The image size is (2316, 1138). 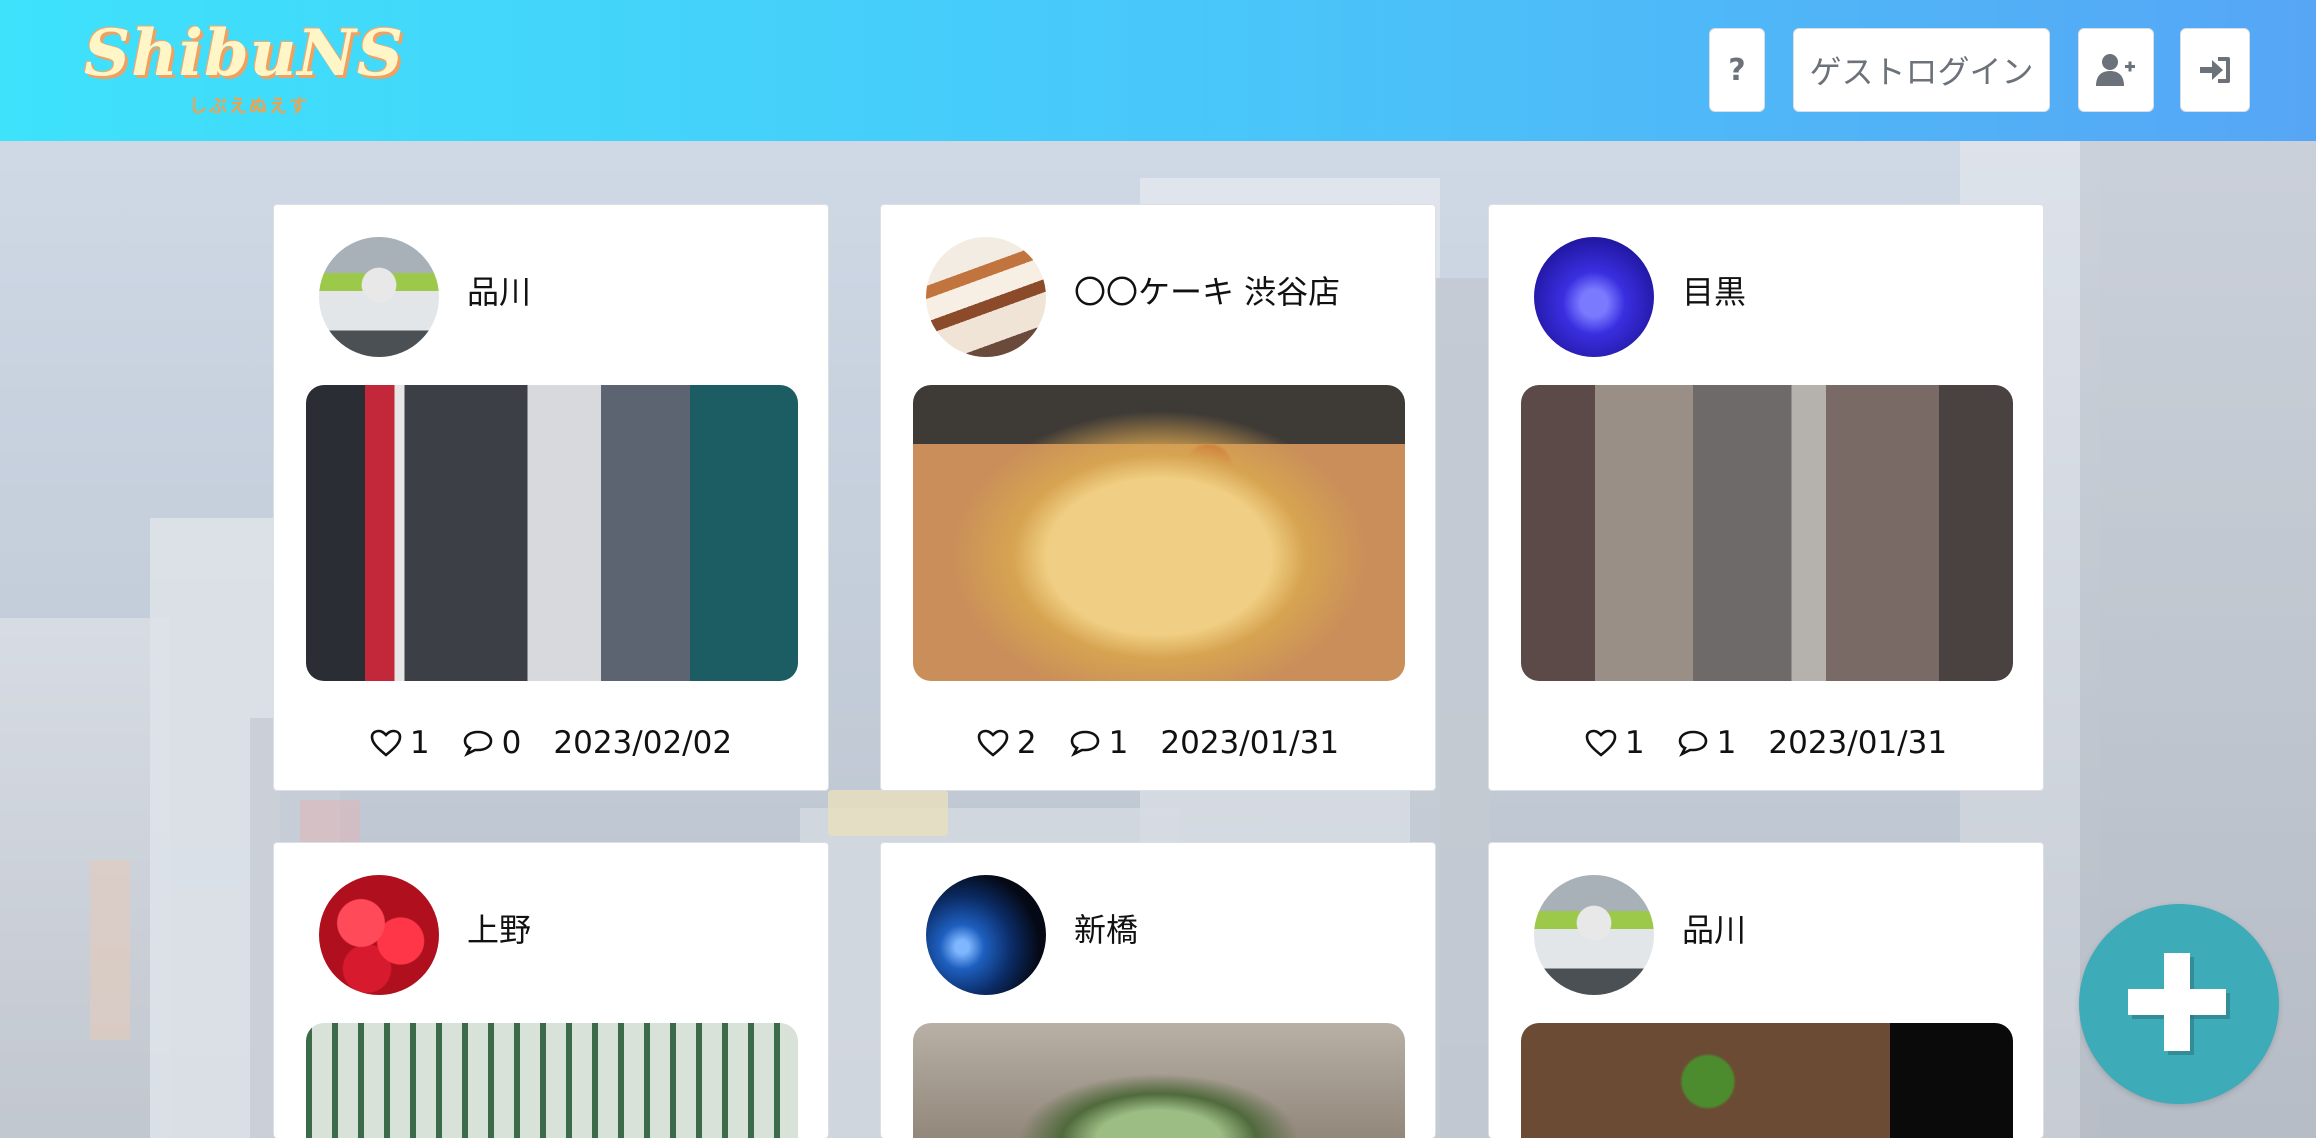 I want to click on post-card: 〇〇ケーキ 渋谷店 2 1 2023/01/31, so click(x=1158, y=497).